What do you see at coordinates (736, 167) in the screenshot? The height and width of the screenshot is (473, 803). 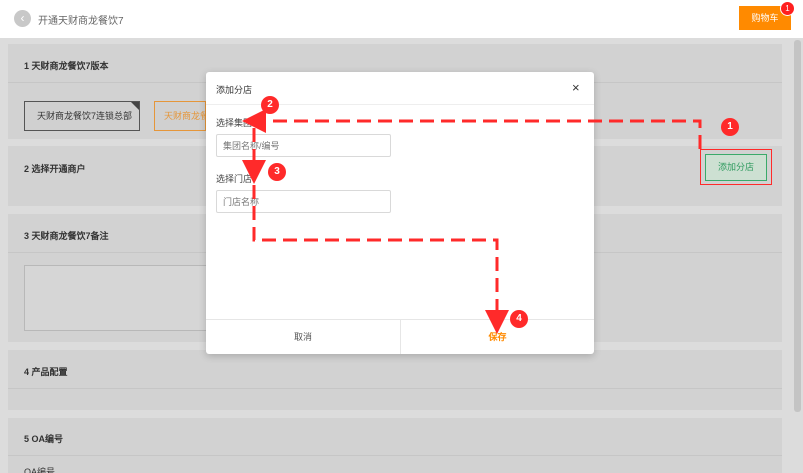 I see `highlight-box` at bounding box center [736, 167].